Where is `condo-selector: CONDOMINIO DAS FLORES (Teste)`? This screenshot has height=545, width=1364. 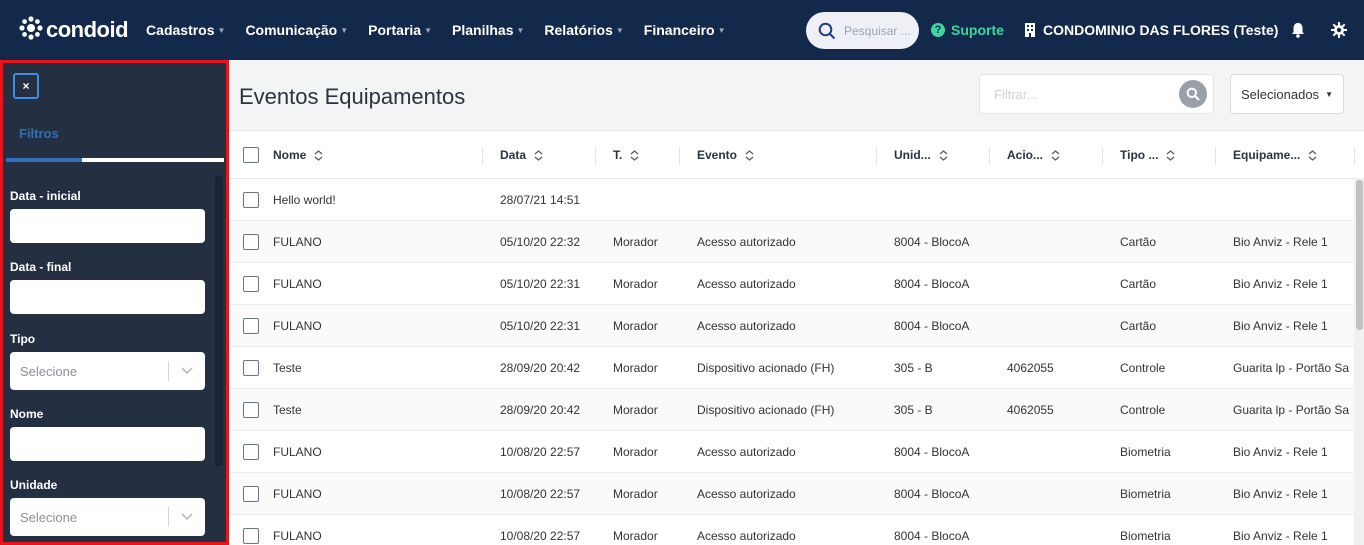
condo-selector: CONDOMINIO DAS FLORES (Teste) is located at coordinates (1151, 30).